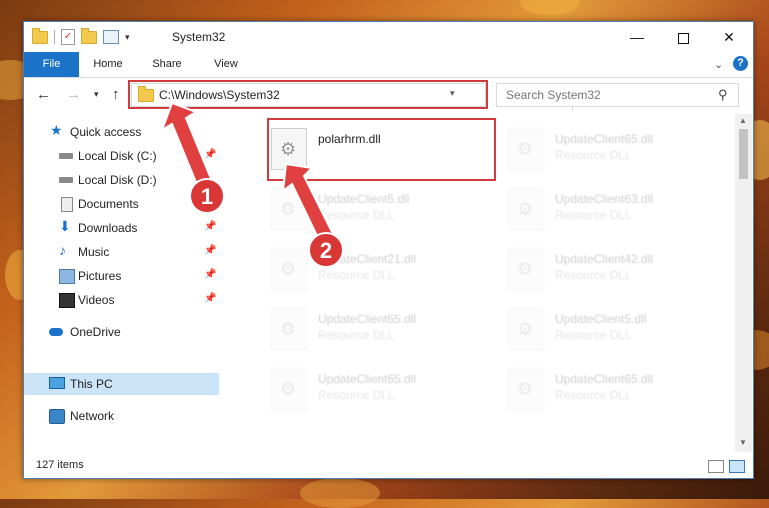  I want to click on nav-item-label: OneDrive, so click(95, 332).